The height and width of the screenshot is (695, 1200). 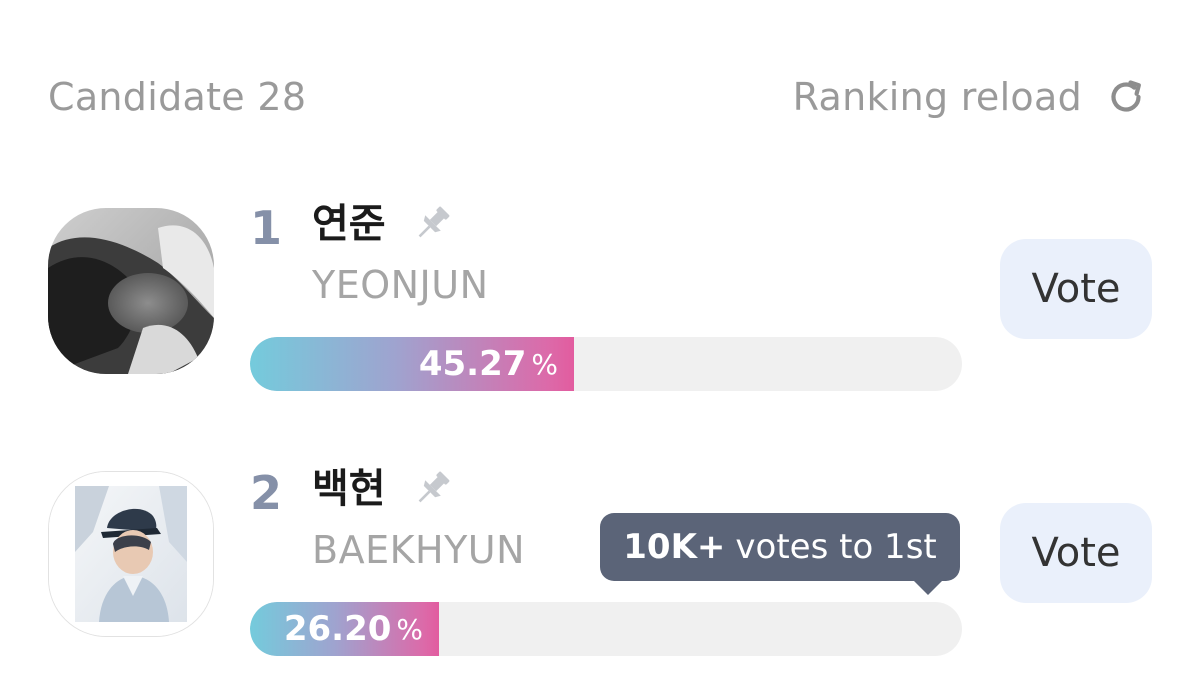 I want to click on vote-share-value: 26.20, so click(x=337, y=629).